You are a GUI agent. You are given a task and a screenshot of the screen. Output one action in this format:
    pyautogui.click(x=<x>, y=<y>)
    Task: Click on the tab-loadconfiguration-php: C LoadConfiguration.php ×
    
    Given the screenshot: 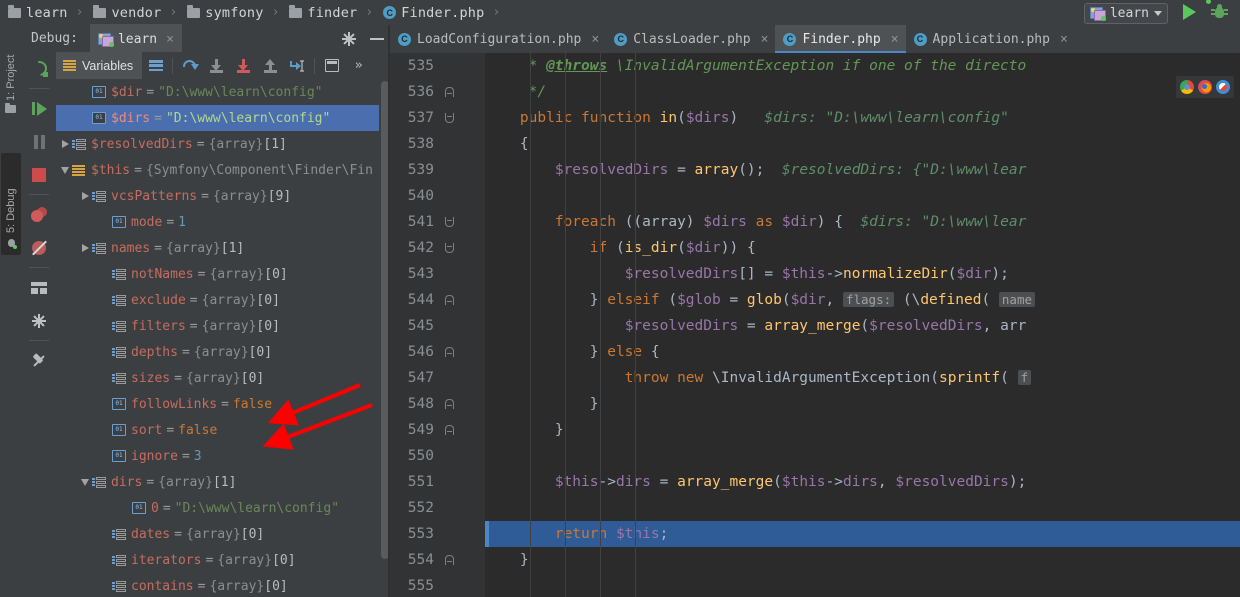 What is the action you would take?
    pyautogui.click(x=498, y=39)
    